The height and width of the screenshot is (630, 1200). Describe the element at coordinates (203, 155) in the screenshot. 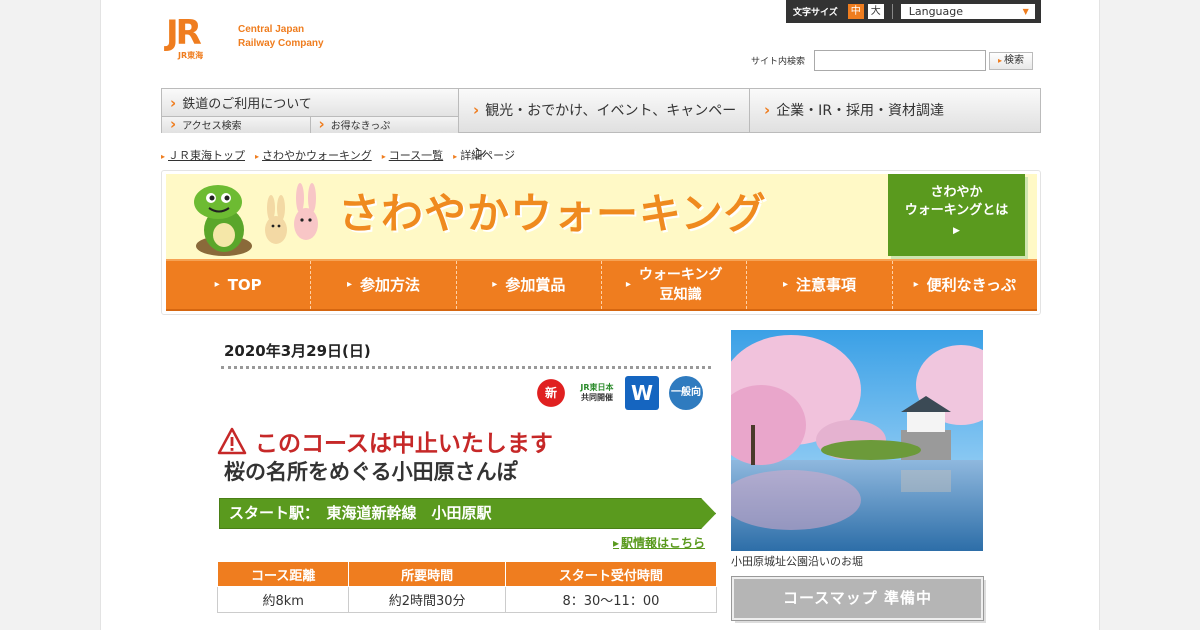

I see `breadcrumb-jr-top: ＪＲ東海トップ` at that location.